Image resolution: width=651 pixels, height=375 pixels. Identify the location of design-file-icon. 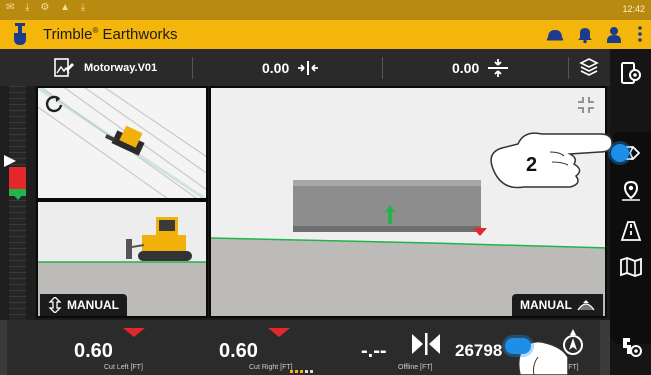
(64, 67).